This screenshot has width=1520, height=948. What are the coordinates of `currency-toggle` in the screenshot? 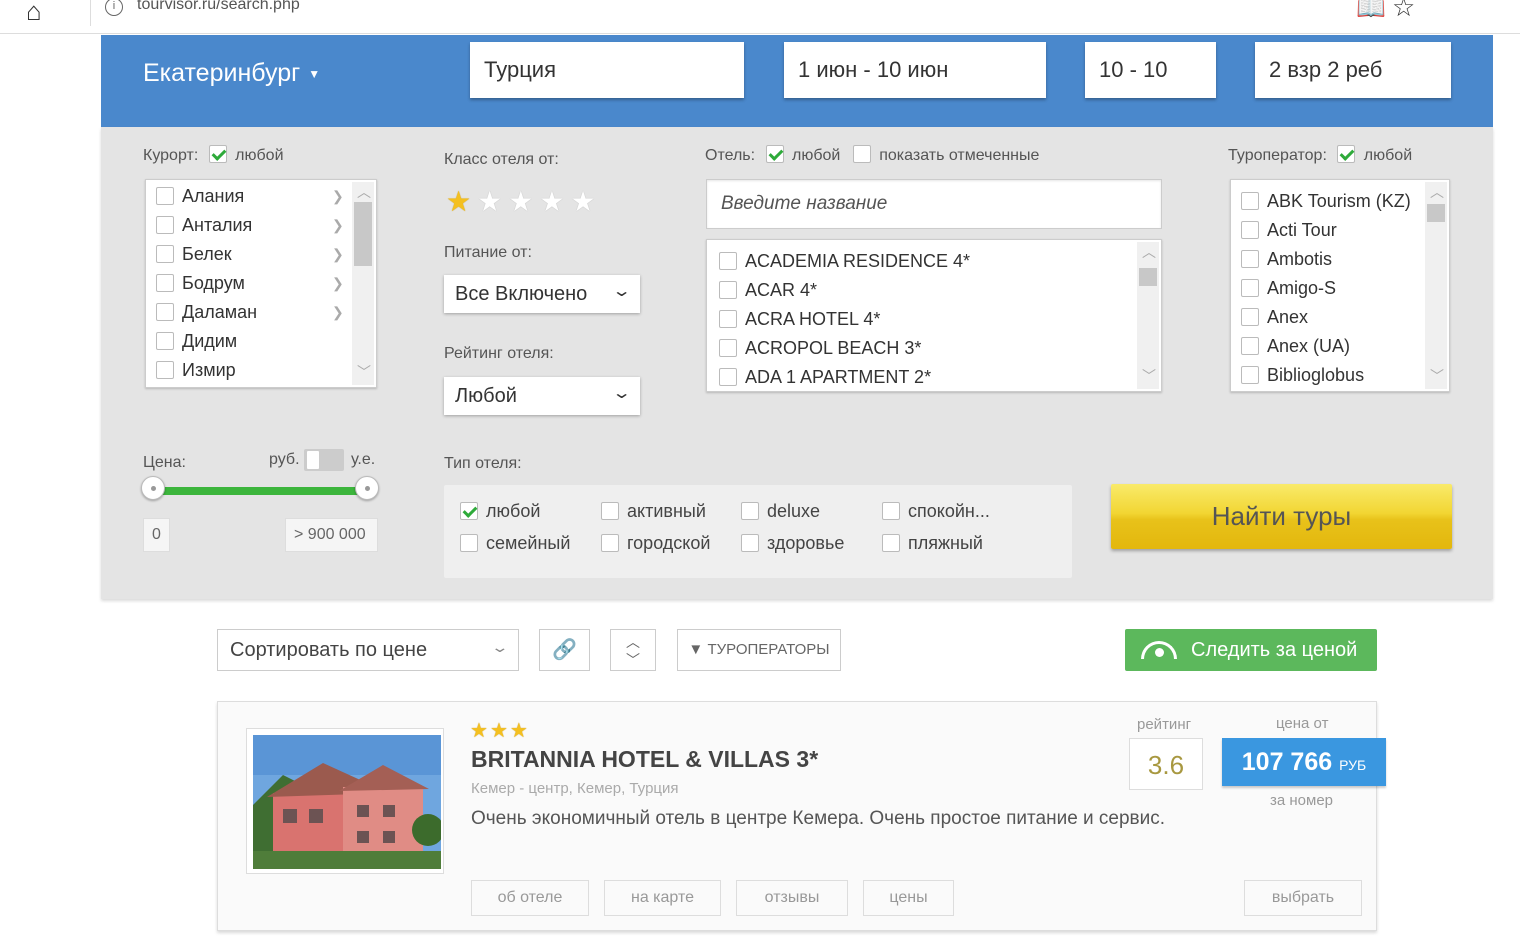 It's located at (324, 460).